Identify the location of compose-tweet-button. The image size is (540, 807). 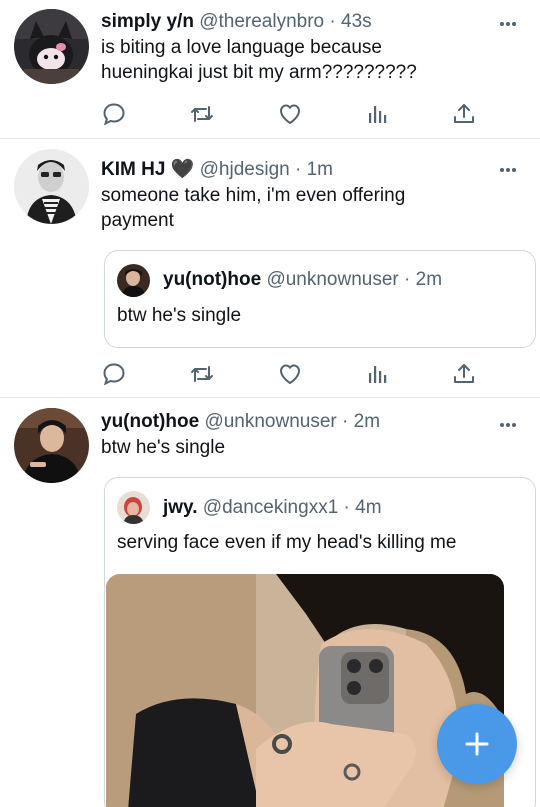
(477, 744).